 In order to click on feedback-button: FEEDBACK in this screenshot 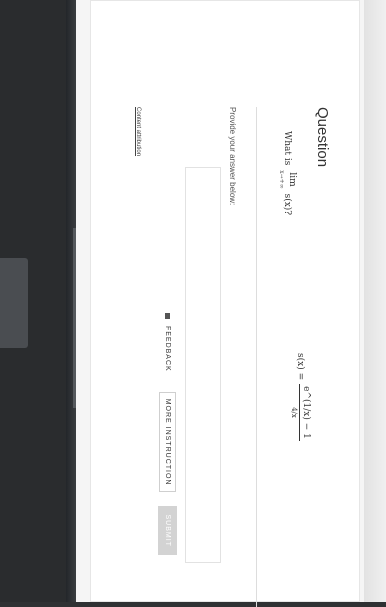, I will do `click(167, 342)`.